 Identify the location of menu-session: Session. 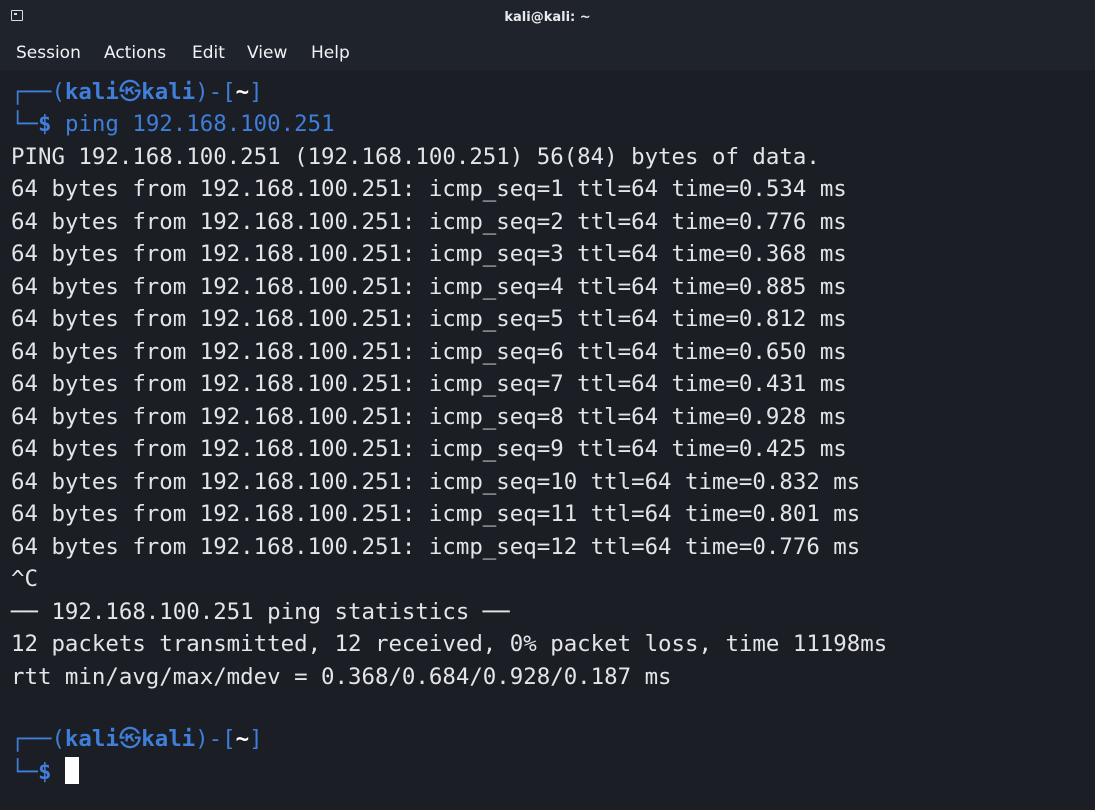
(48, 53).